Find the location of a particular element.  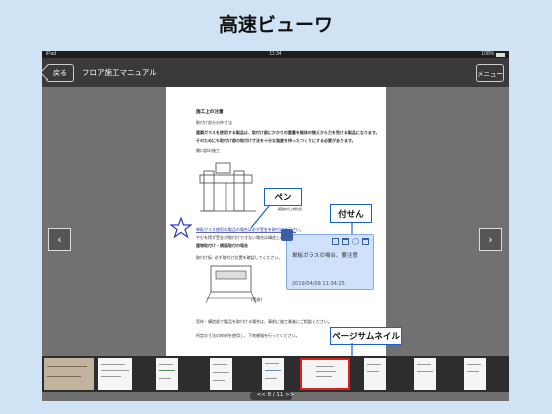

doc-line: (別途) is located at coordinates (257, 299).